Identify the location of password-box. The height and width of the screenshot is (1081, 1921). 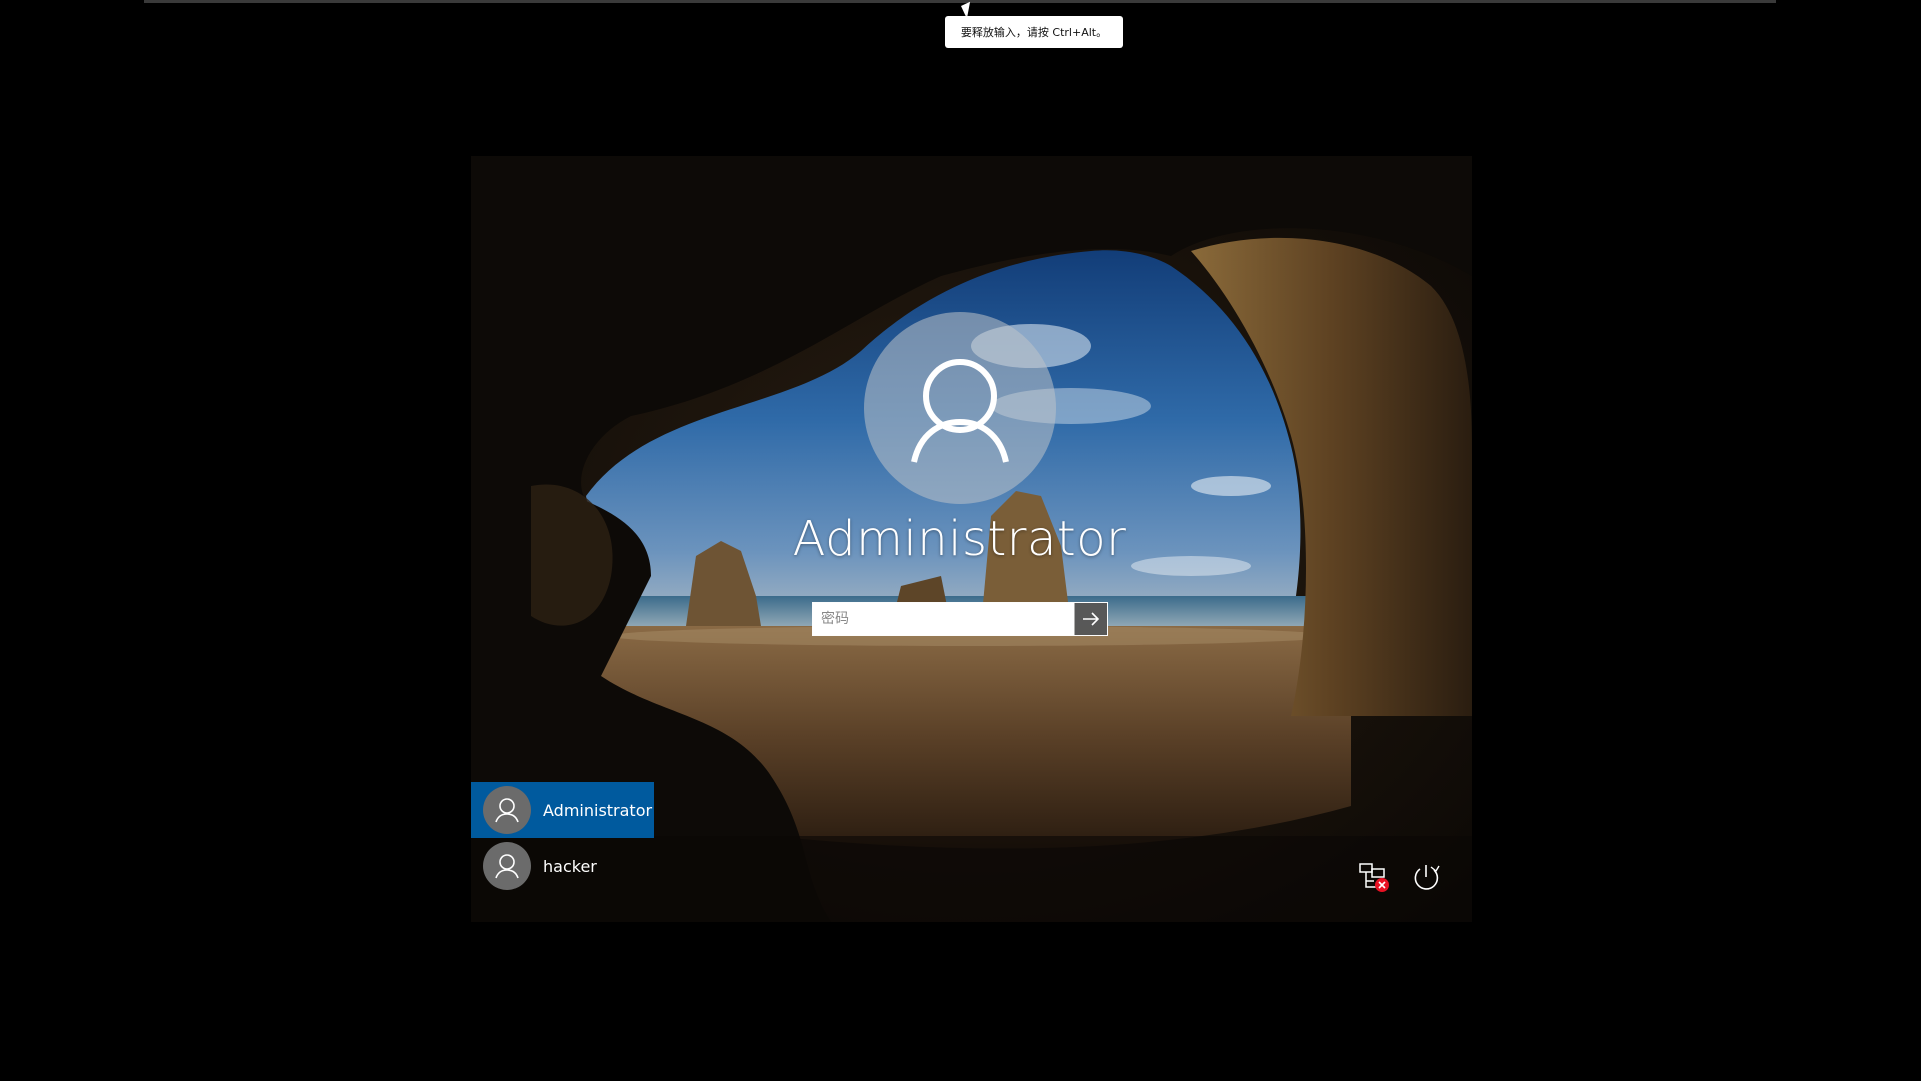
(960, 619).